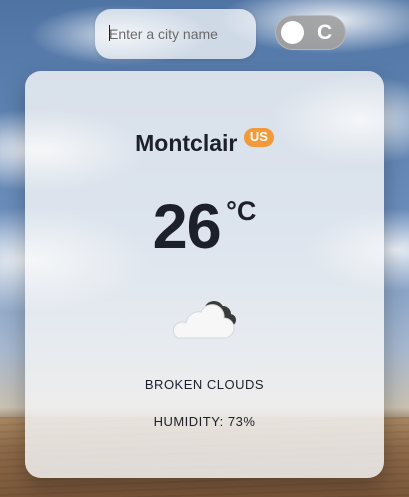  Describe the element at coordinates (292, 32) in the screenshot. I see `toggle-knob` at that location.